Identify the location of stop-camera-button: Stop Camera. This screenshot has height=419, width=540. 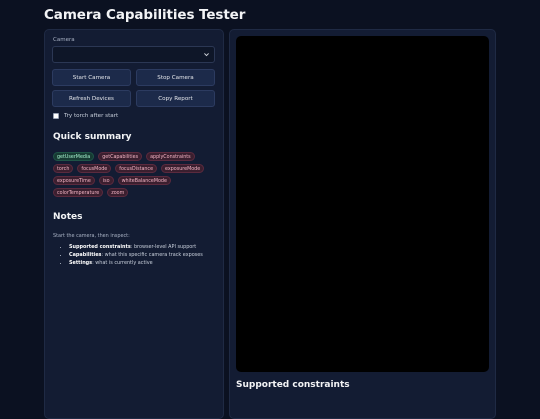
(175, 77).